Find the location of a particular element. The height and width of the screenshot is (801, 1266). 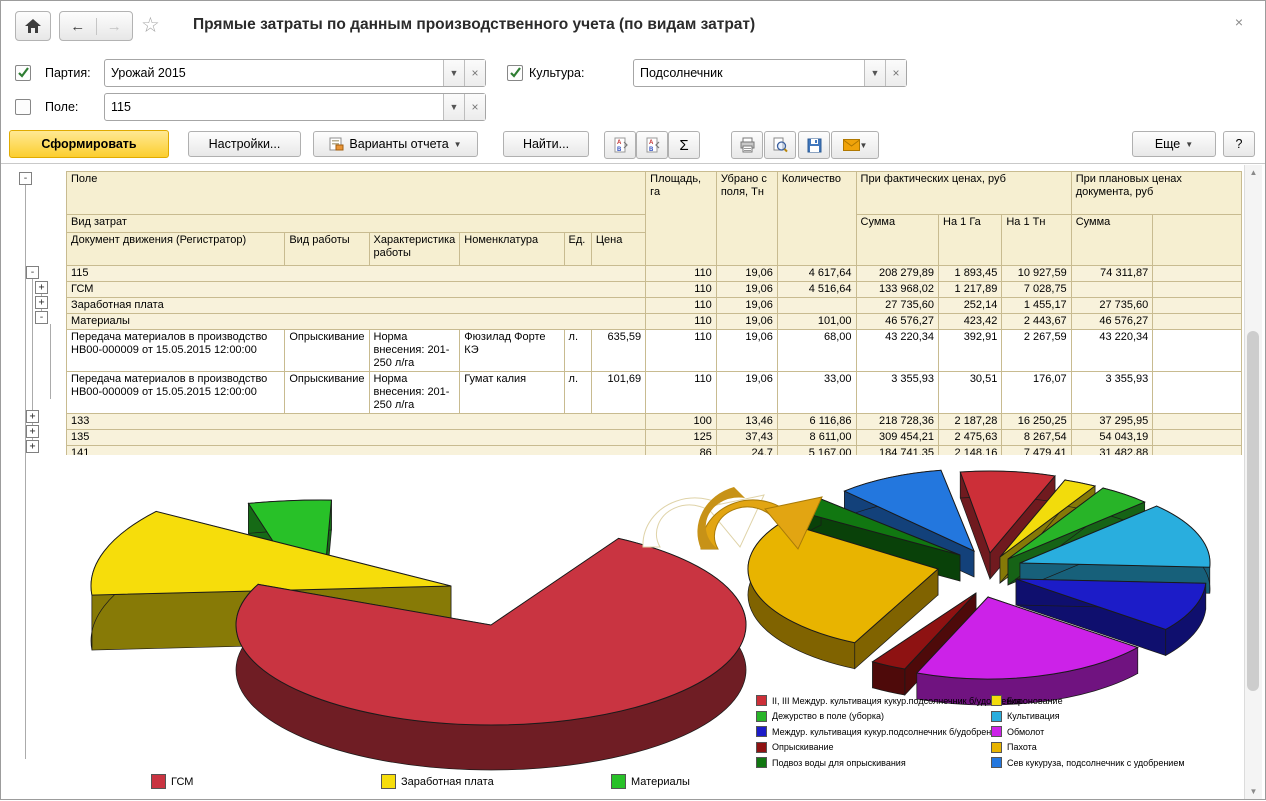

group-value: 1 455,17 is located at coordinates (1036, 305).